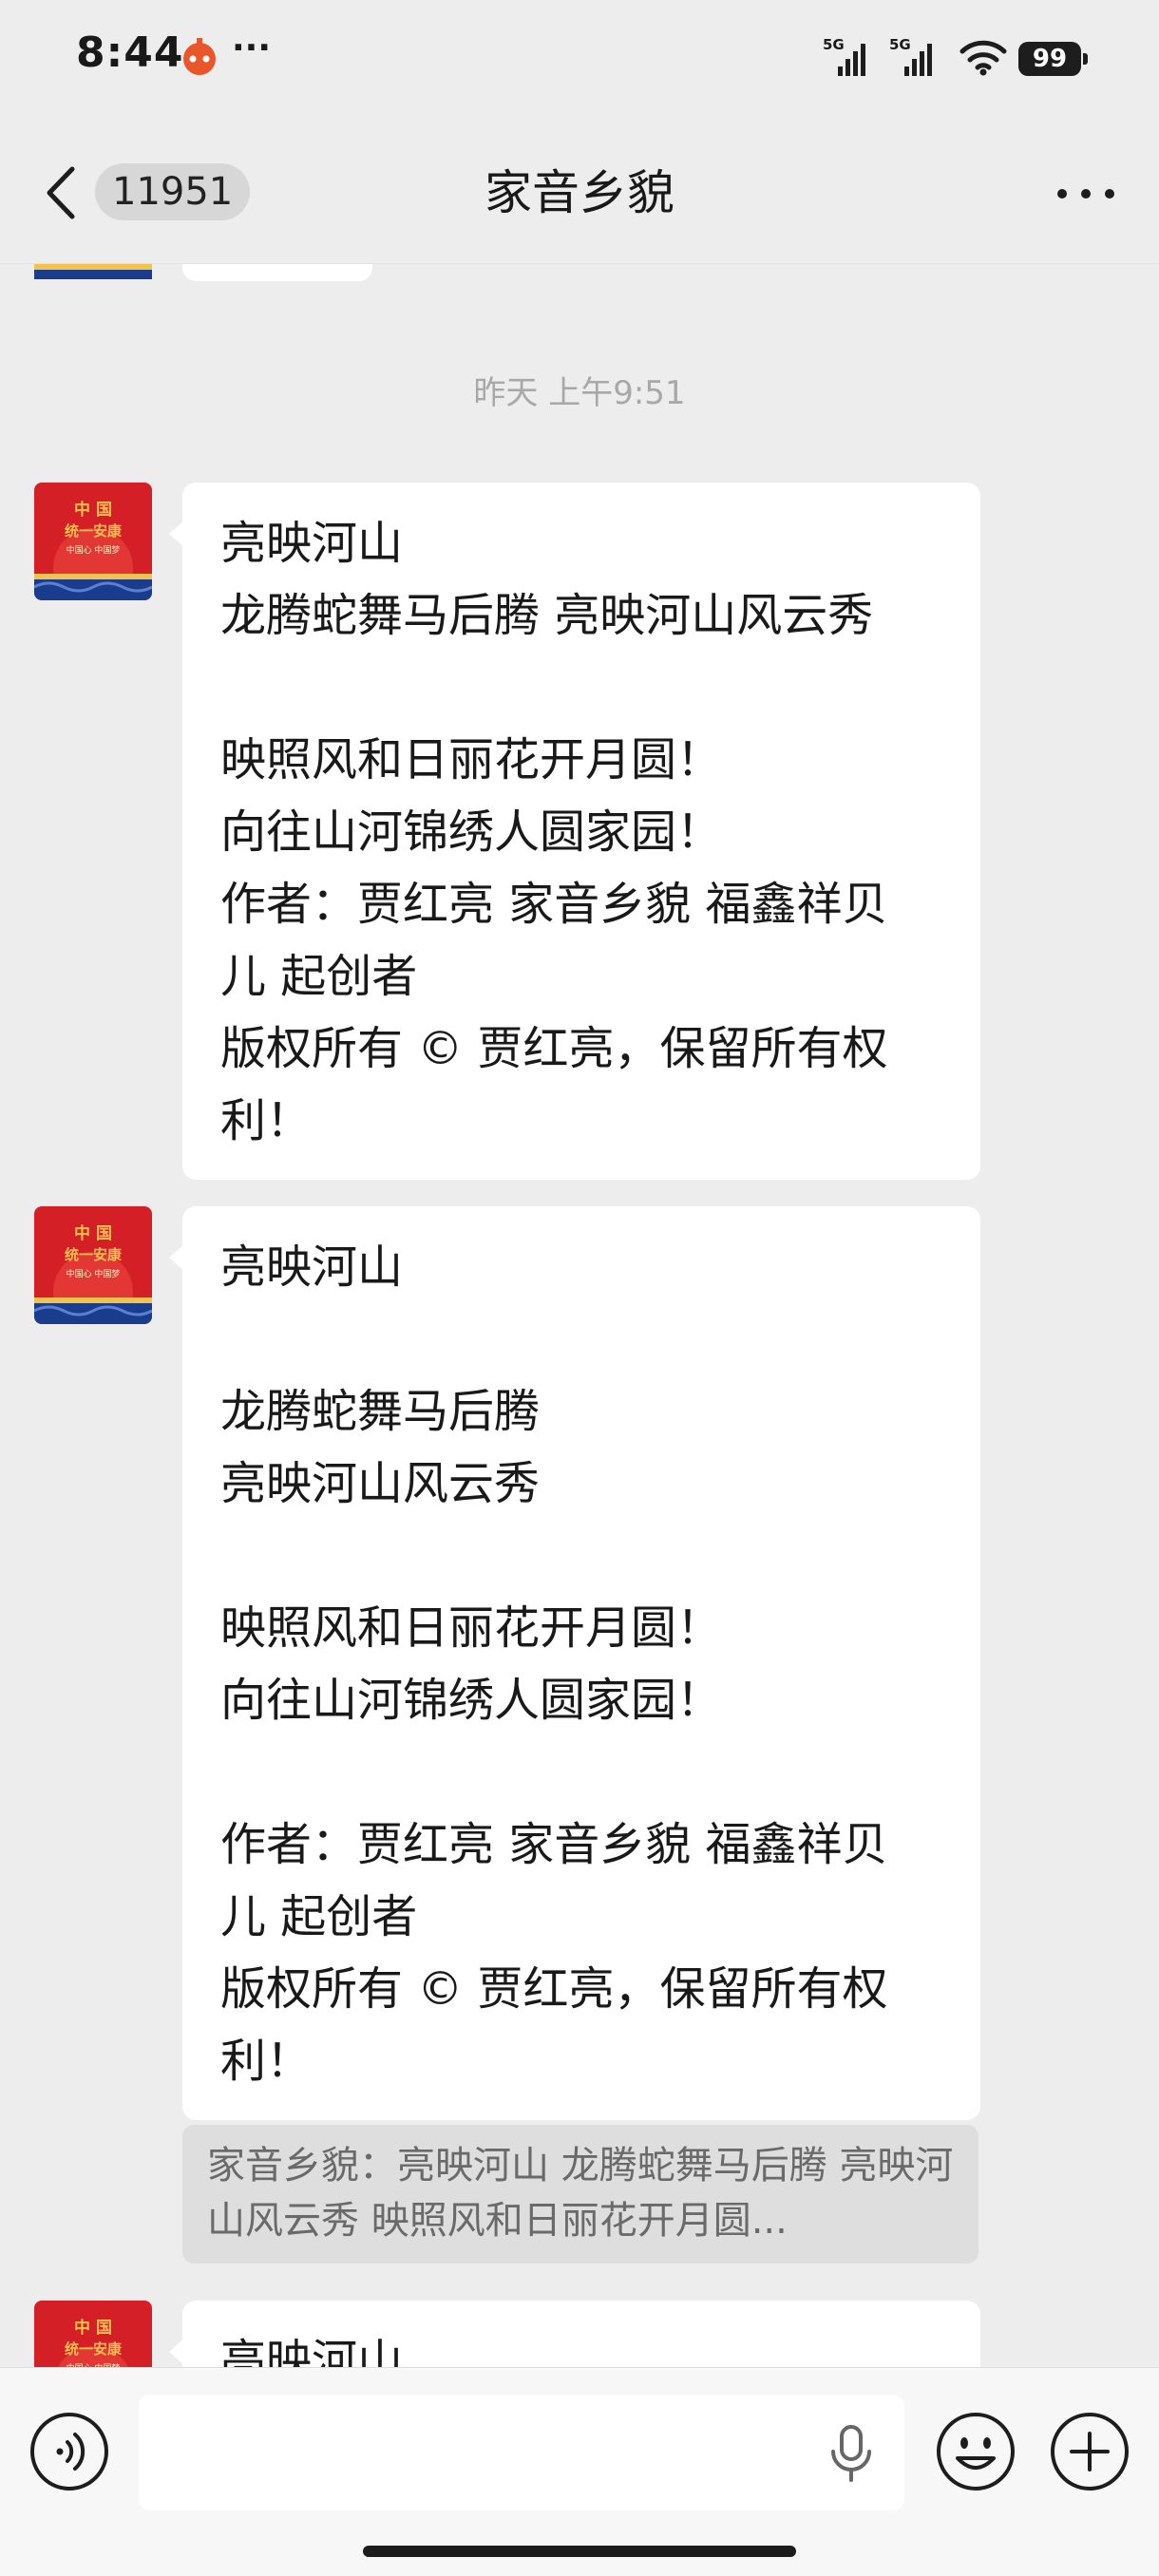 This screenshot has height=2576, width=1159. What do you see at coordinates (1085, 194) in the screenshot?
I see `more-options-icon` at bounding box center [1085, 194].